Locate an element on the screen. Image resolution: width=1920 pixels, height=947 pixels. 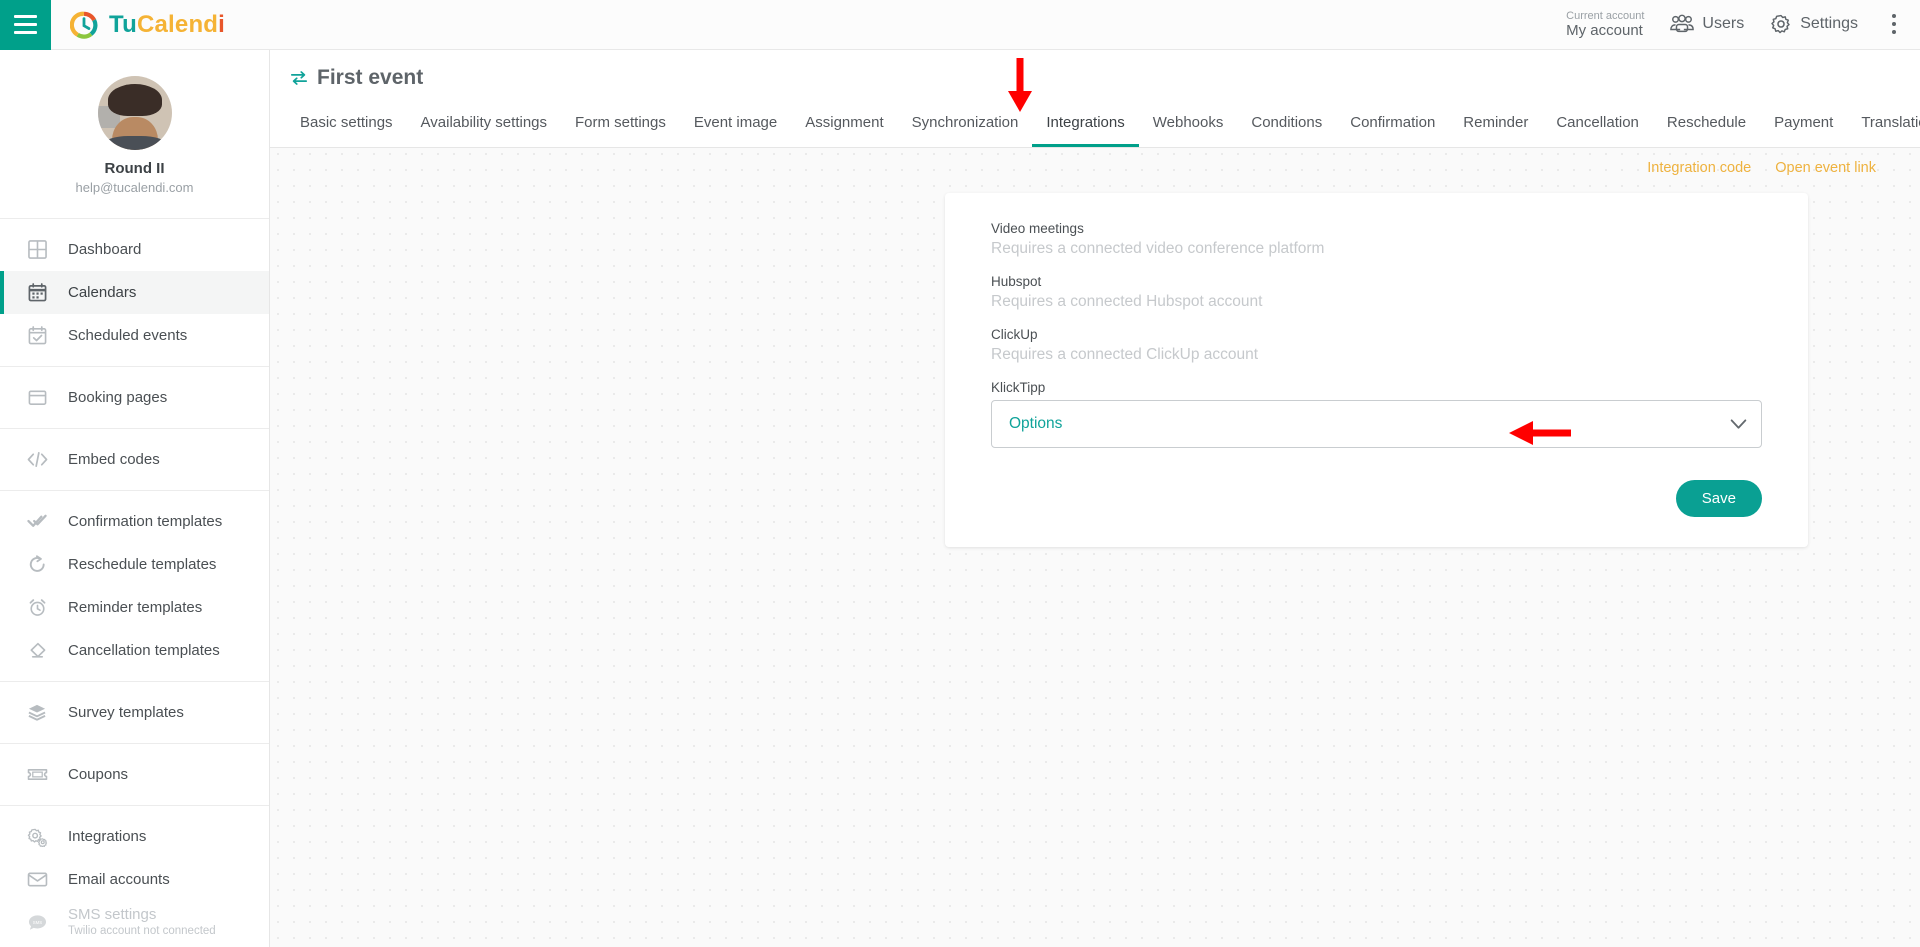
double-check-icon is located at coordinates (37, 522).